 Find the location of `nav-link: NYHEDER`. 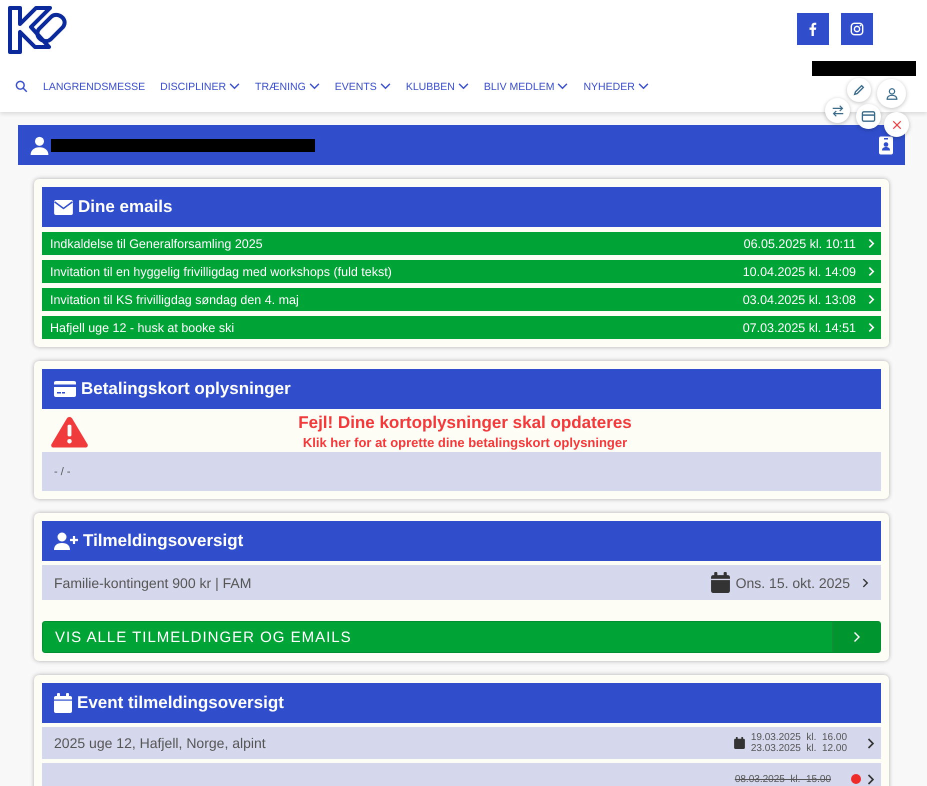

nav-link: NYHEDER is located at coordinates (616, 86).